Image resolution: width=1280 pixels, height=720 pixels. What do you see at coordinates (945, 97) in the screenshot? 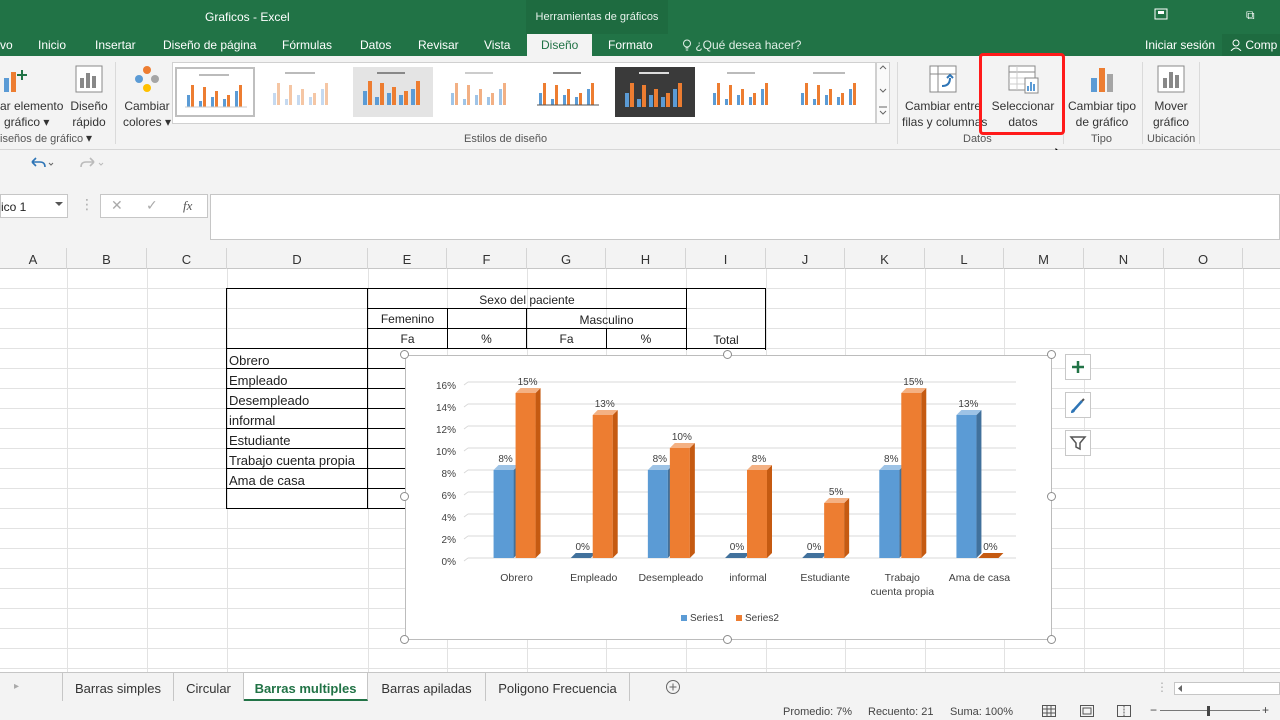
I see `switch-row-column-button: Cambiar entre filas y columnas` at bounding box center [945, 97].